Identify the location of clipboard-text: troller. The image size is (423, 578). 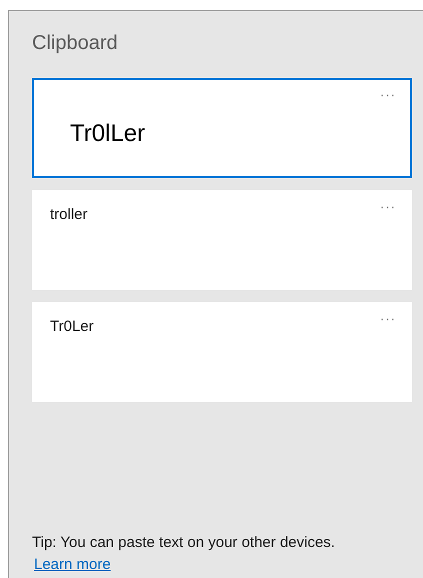
(69, 215).